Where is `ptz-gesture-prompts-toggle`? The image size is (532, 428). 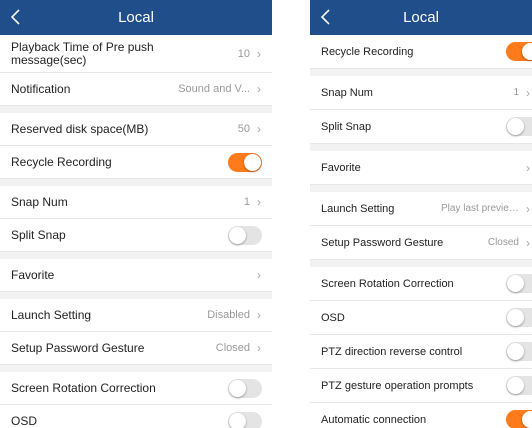 ptz-gesture-prompts-toggle is located at coordinates (519, 385).